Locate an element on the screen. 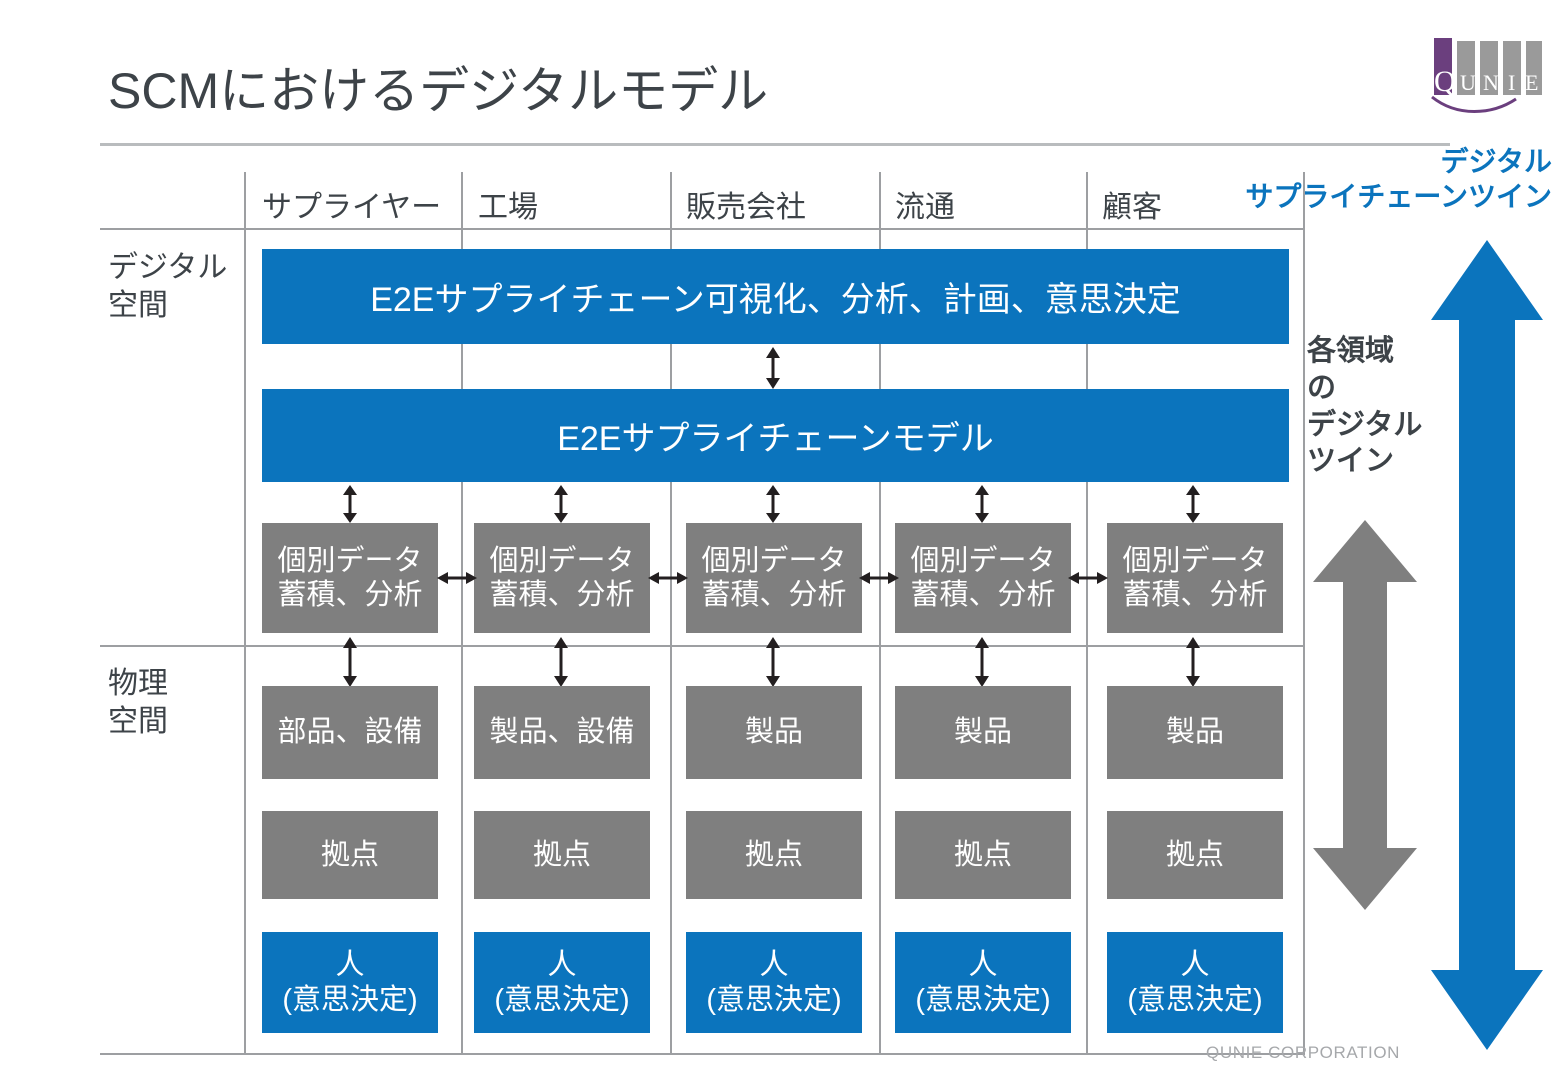  data-box-line2-3: 蓄積、分析 is located at coordinates (983, 595).